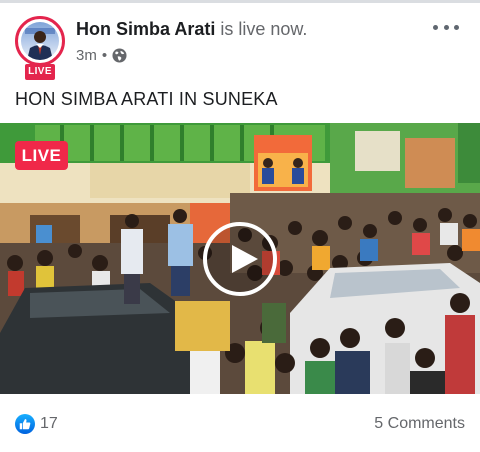 The width and height of the screenshot is (480, 452). What do you see at coordinates (119, 55) in the screenshot?
I see `globe-icon` at bounding box center [119, 55].